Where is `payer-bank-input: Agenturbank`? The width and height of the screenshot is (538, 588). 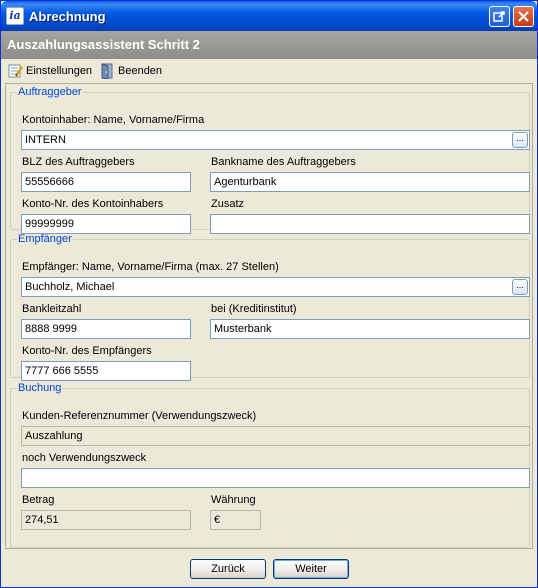 payer-bank-input: Agenturbank is located at coordinates (370, 182).